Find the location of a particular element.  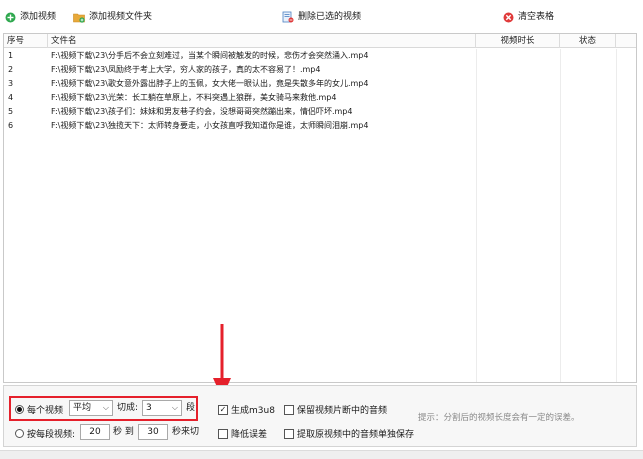

header-no: 序号 is located at coordinates (26, 41).